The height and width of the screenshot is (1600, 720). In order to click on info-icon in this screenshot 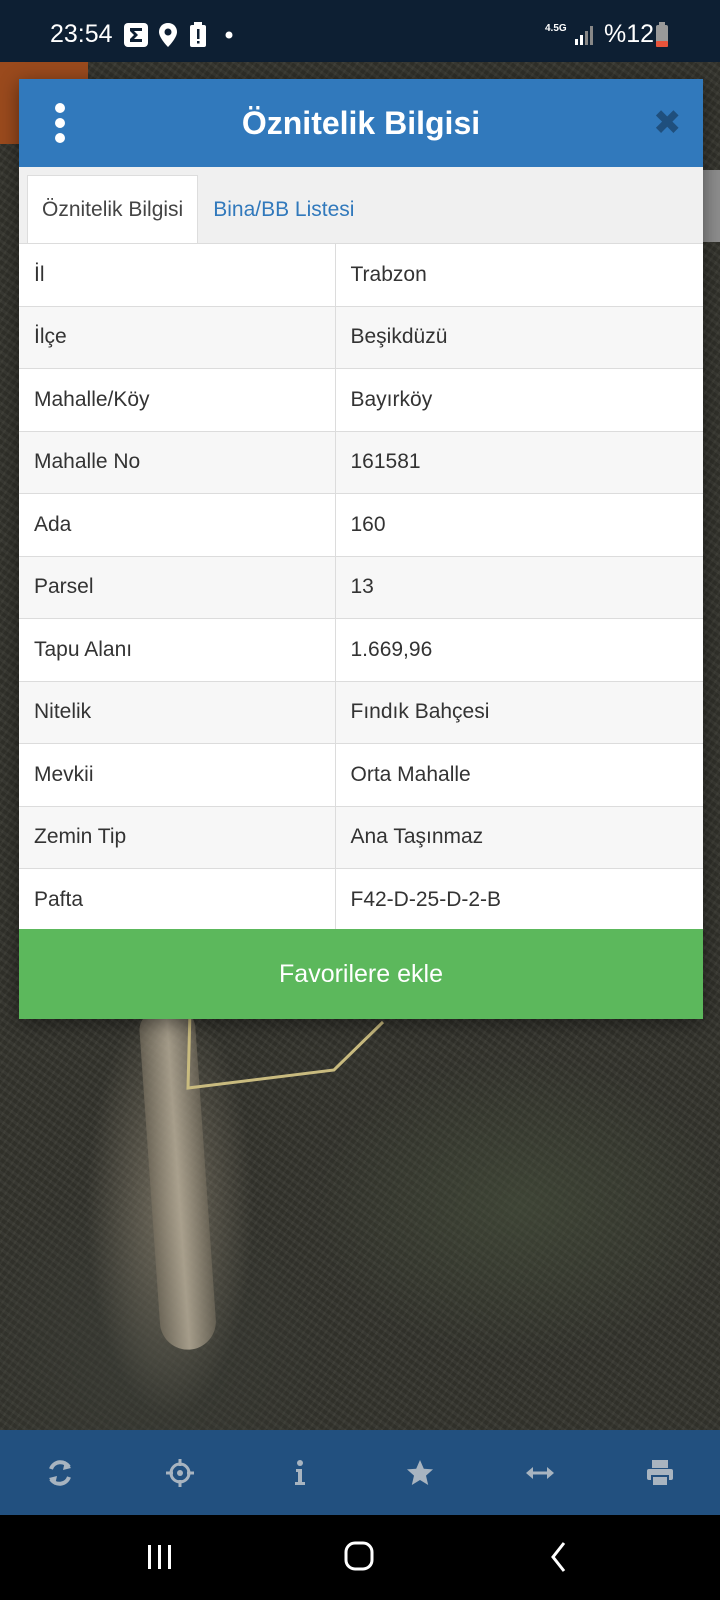, I will do `click(300, 1472)`.